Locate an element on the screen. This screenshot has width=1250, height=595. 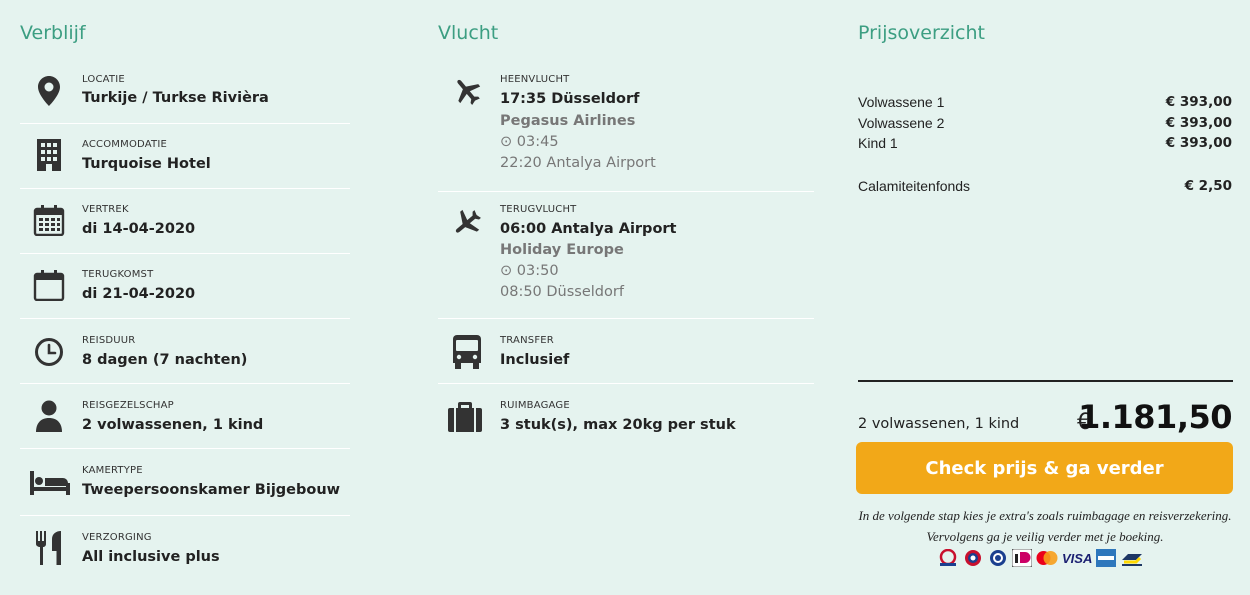
calendar-empty-icon is located at coordinates (49, 285).